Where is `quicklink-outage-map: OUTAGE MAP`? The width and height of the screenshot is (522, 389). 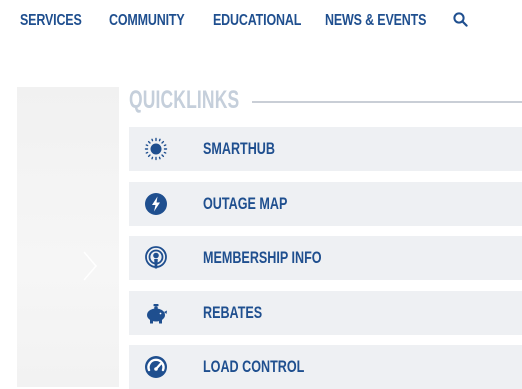 quicklink-outage-map: OUTAGE MAP is located at coordinates (325, 204).